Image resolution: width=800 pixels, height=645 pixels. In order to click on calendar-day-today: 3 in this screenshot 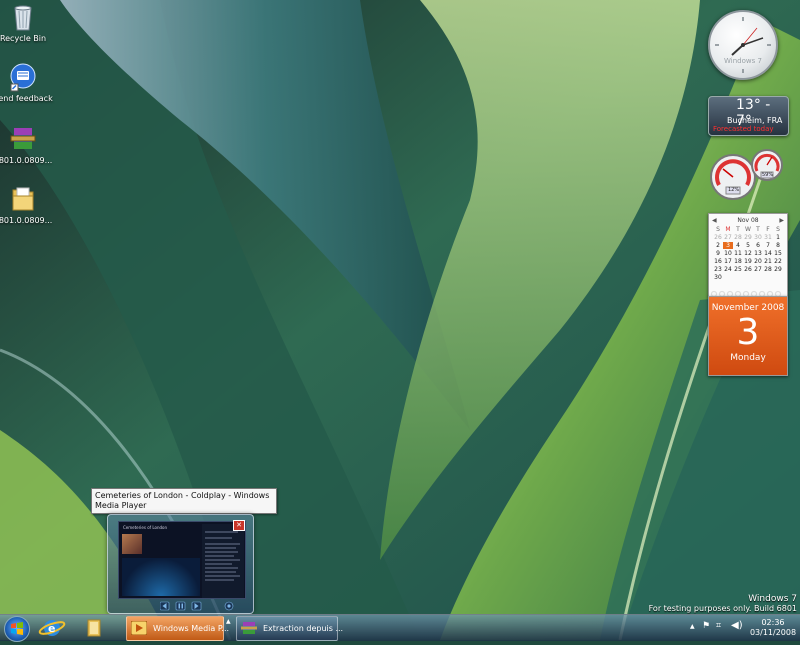, I will do `click(728, 245)`.